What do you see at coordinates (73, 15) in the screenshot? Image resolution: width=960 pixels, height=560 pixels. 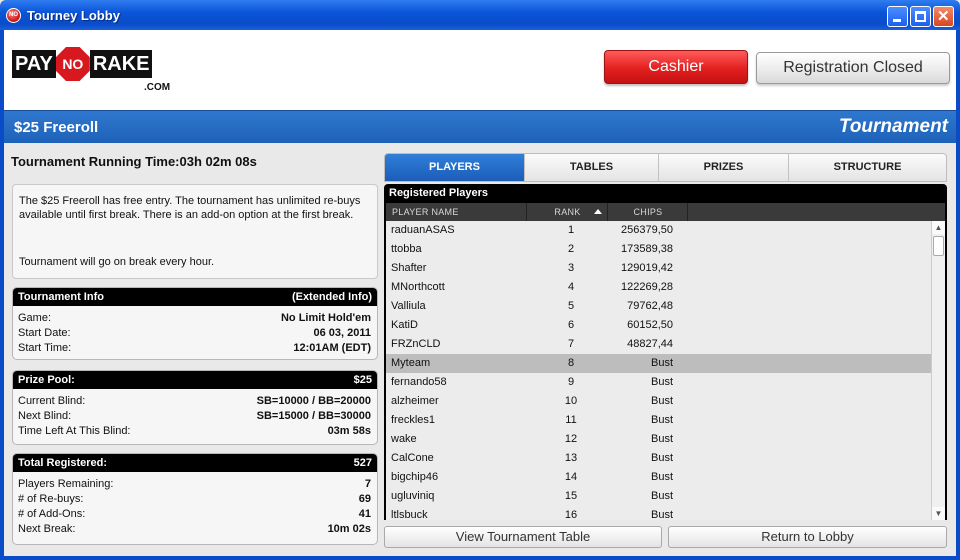 I see `window-title: Tourney Lobby` at bounding box center [73, 15].